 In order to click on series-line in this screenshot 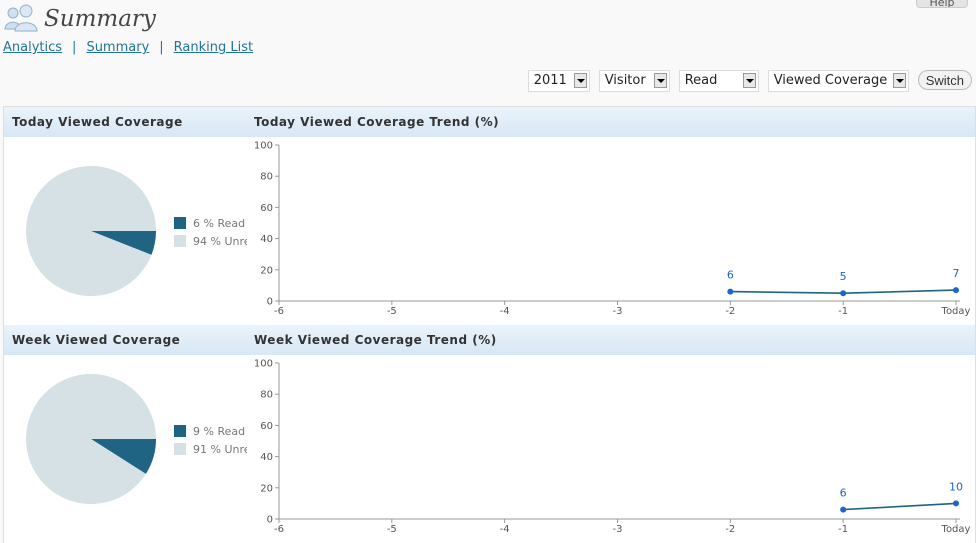, I will do `click(900, 506)`.